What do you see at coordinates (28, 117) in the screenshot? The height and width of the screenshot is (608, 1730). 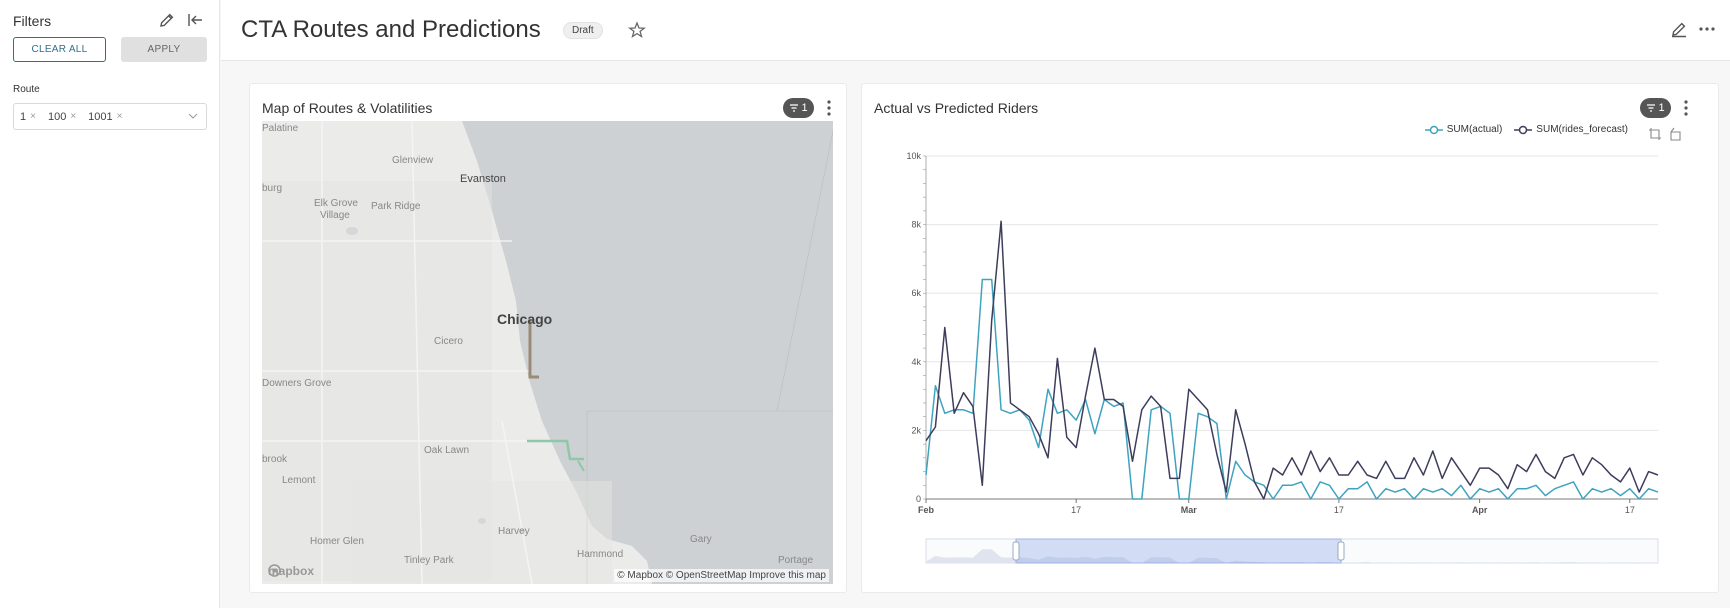 I see `route-tag: 1 ×` at bounding box center [28, 117].